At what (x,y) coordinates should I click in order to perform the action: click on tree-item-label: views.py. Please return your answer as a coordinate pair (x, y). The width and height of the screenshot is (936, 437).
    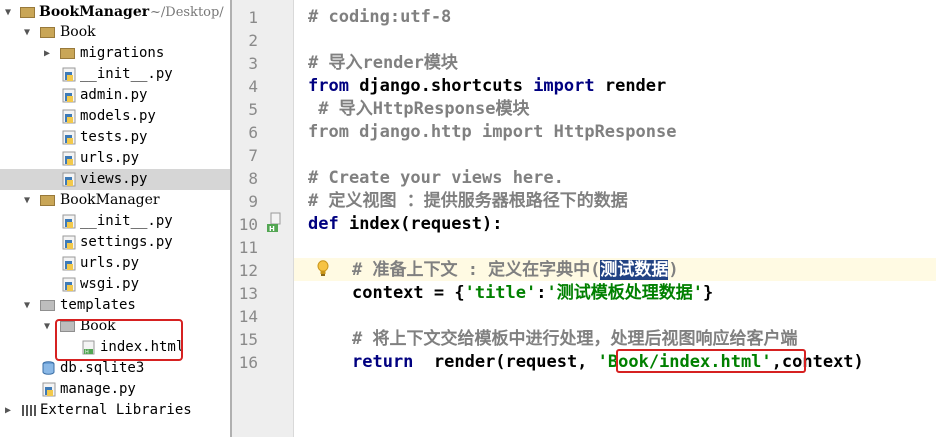
    Looking at the image, I should click on (114, 179).